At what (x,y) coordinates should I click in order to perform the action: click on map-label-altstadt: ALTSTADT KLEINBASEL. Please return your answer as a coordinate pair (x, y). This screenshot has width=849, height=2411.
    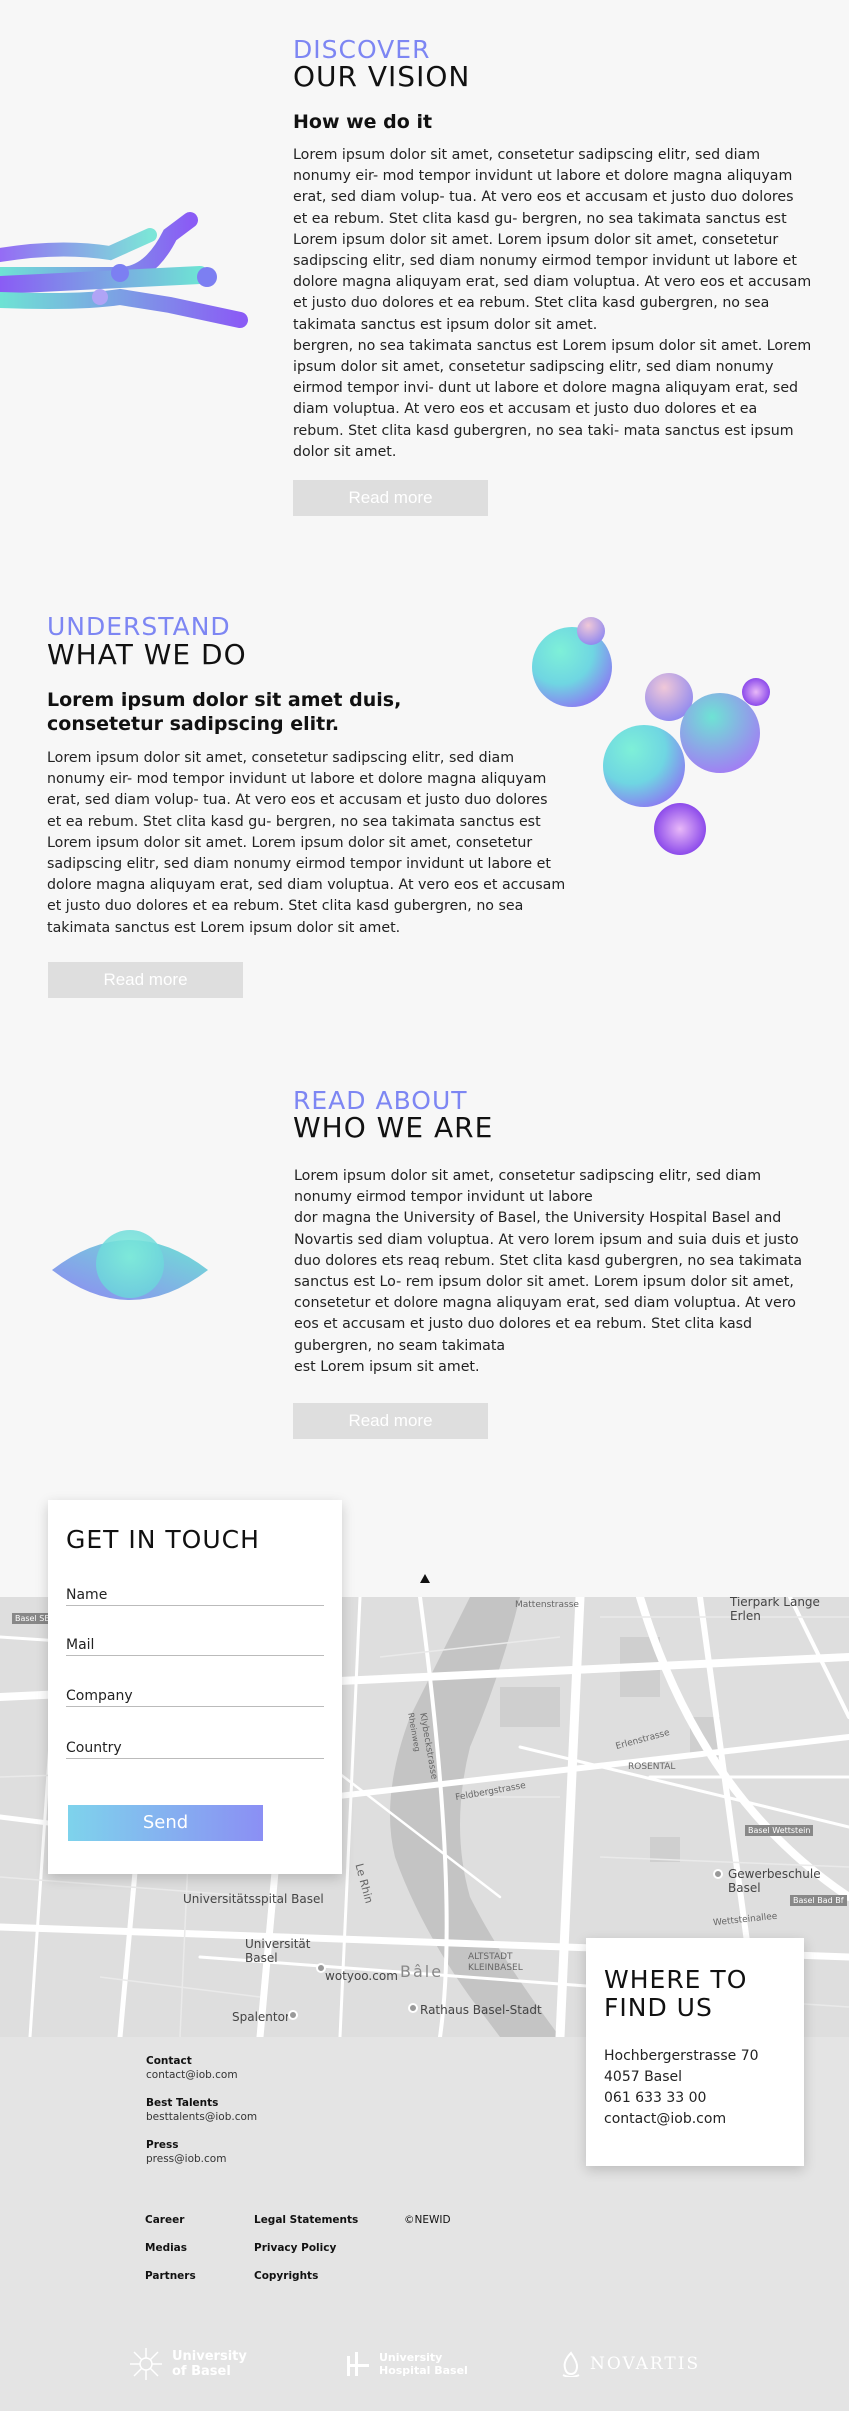
    Looking at the image, I should click on (495, 1962).